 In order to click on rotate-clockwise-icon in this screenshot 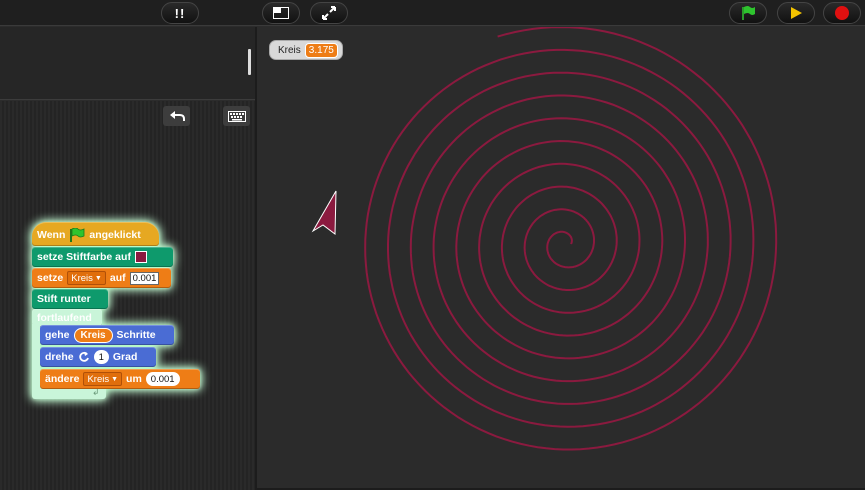, I will do `click(83, 356)`.